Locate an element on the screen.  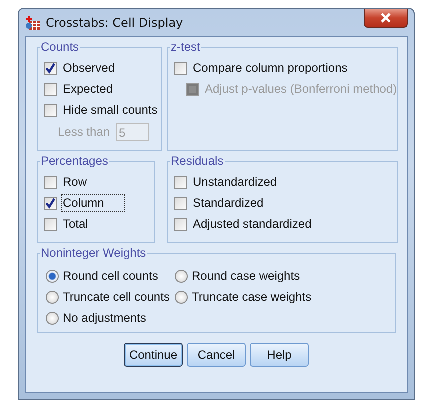
checkbox-label: Adjusted standardized is located at coordinates (252, 224).